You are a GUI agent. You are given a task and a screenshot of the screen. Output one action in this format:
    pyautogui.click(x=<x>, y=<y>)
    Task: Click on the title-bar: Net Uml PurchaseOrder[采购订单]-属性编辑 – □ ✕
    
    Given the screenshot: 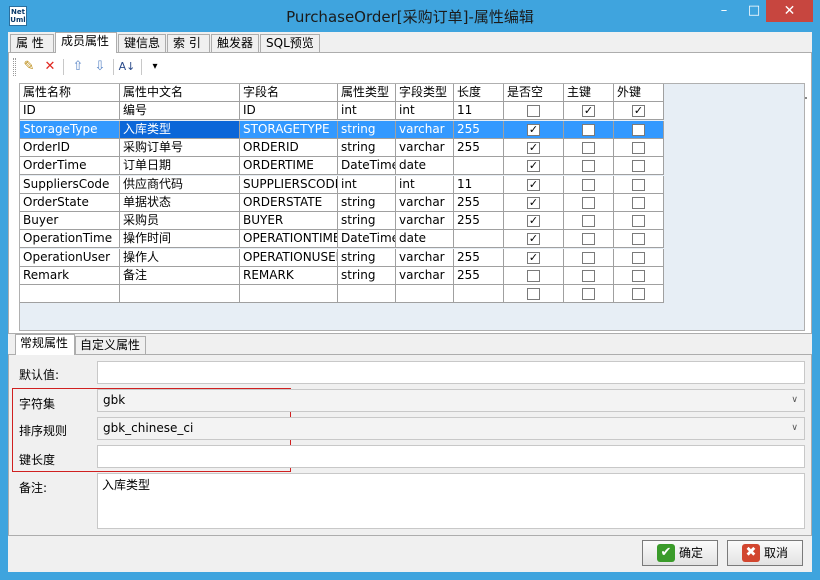 What is the action you would take?
    pyautogui.click(x=410, y=16)
    